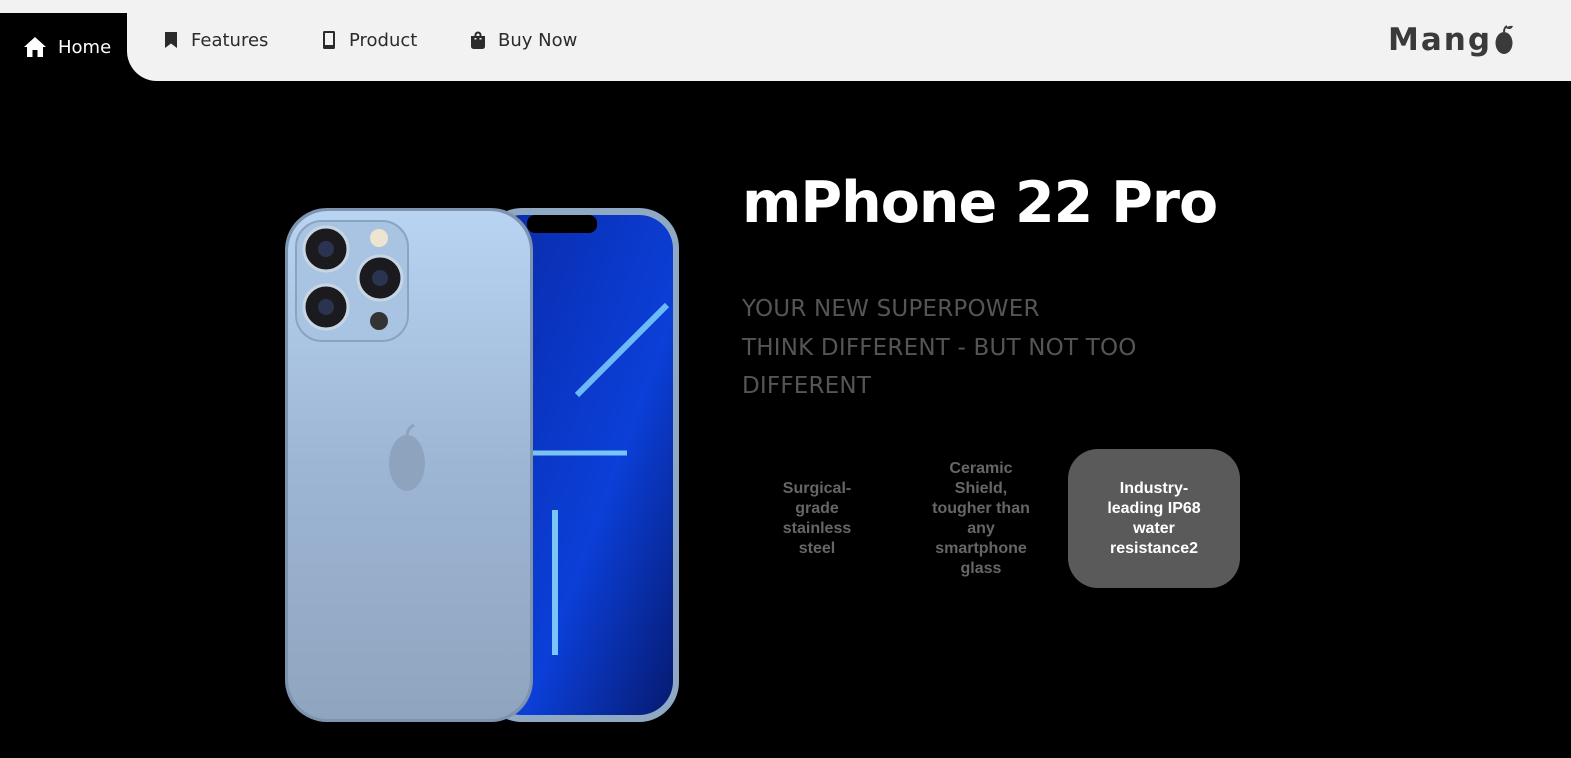 The height and width of the screenshot is (758, 1571). I want to click on nav-item-label: Home, so click(85, 47).